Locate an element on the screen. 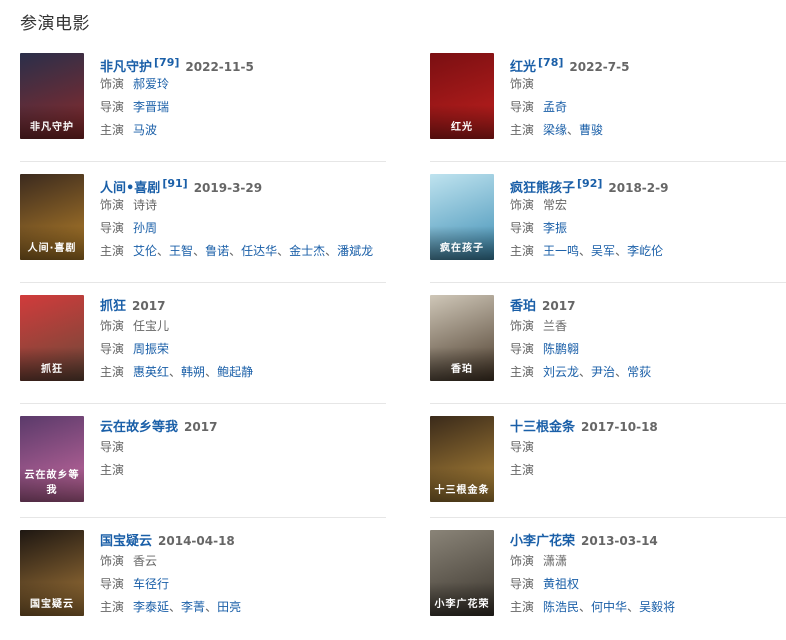 This screenshot has width=786, height=640. director-name-link: 黄祖权 is located at coordinates (561, 584).